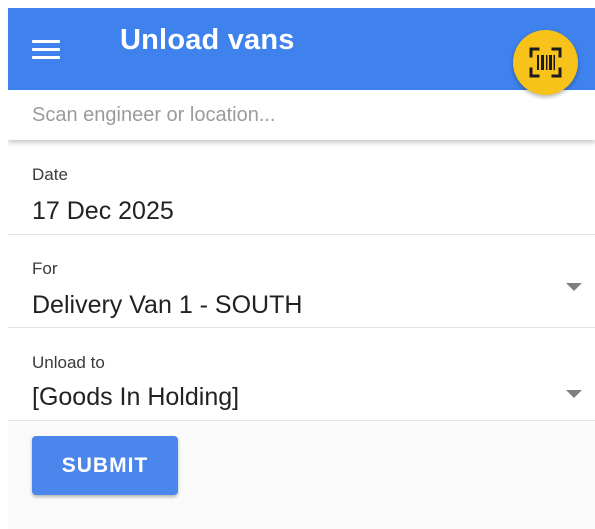 The image size is (595, 529). What do you see at coordinates (136, 397) in the screenshot?
I see `unload-to-value: [Goods In Holding]` at bounding box center [136, 397].